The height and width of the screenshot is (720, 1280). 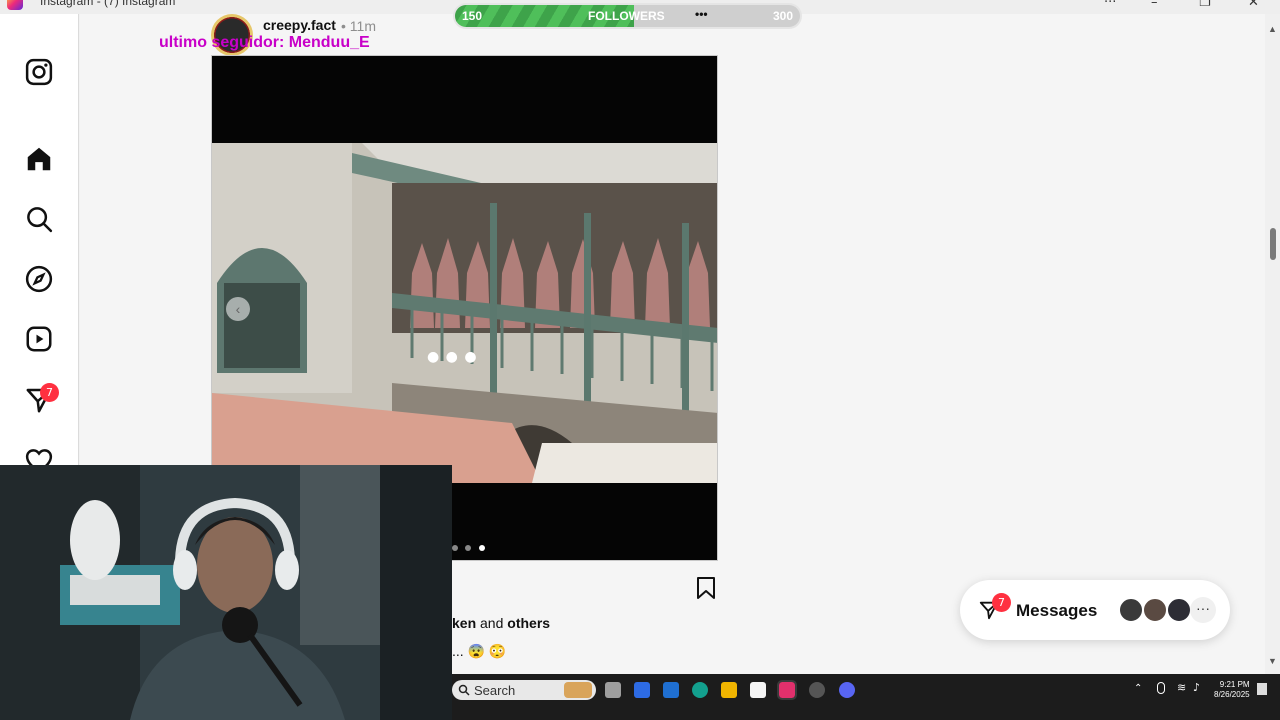 What do you see at coordinates (706, 588) in the screenshot?
I see `bookmark-icon` at bounding box center [706, 588].